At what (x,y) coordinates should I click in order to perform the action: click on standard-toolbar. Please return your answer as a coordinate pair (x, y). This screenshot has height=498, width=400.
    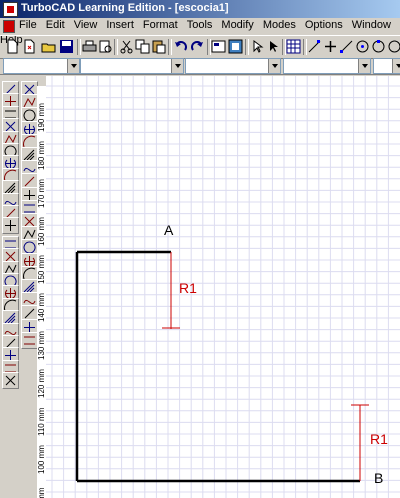
    Looking at the image, I should click on (200, 47).